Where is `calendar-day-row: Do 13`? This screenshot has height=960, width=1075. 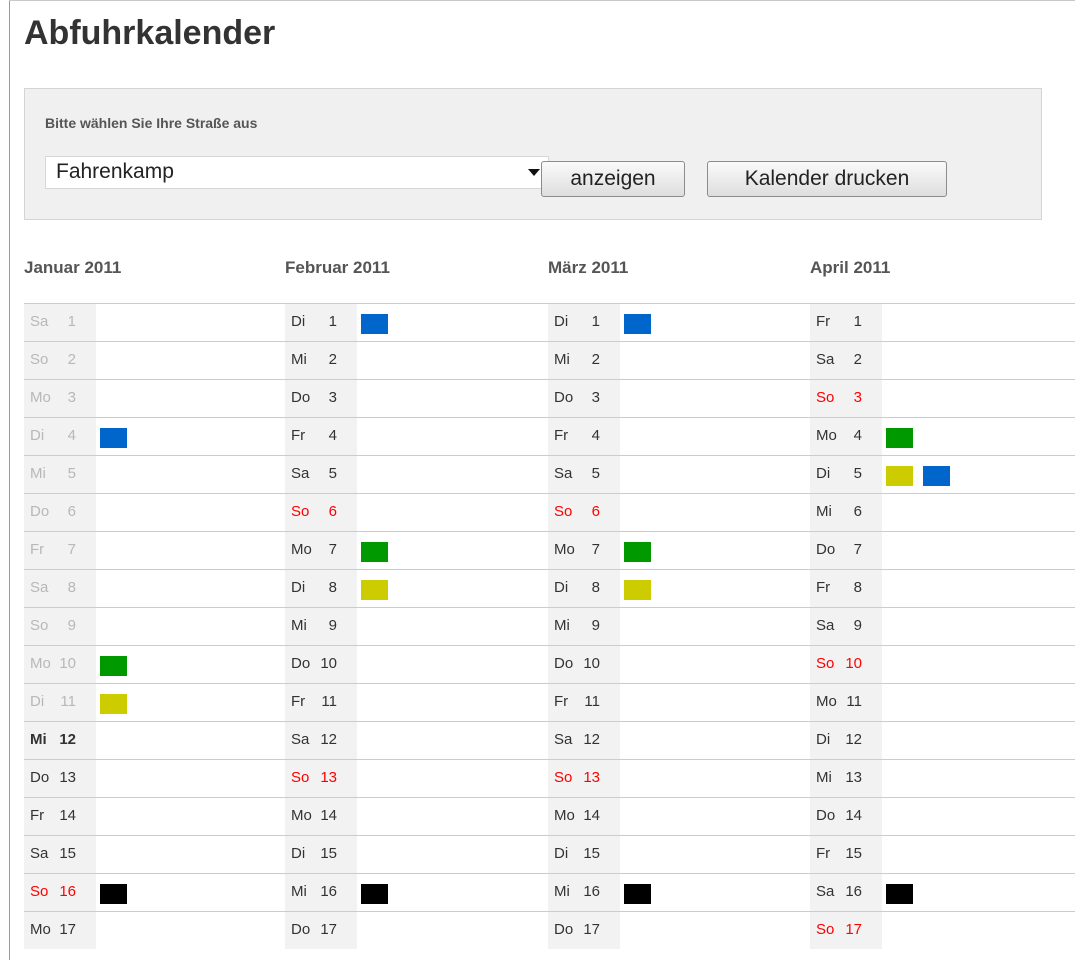
calendar-day-row: Do 13 is located at coordinates (155, 778).